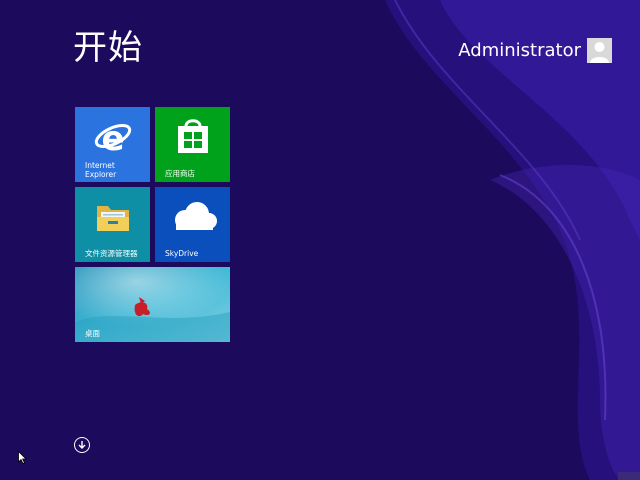 Image resolution: width=640 pixels, height=480 pixels. Describe the element at coordinates (180, 173) in the screenshot. I see `tile-store-label: 应用商店` at that location.